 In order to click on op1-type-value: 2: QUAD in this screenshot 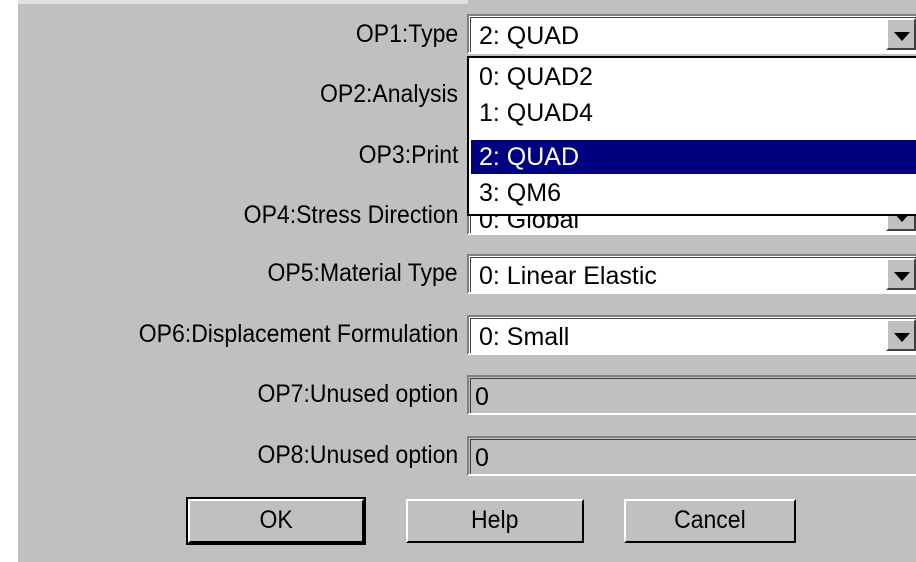, I will do `click(529, 36)`.